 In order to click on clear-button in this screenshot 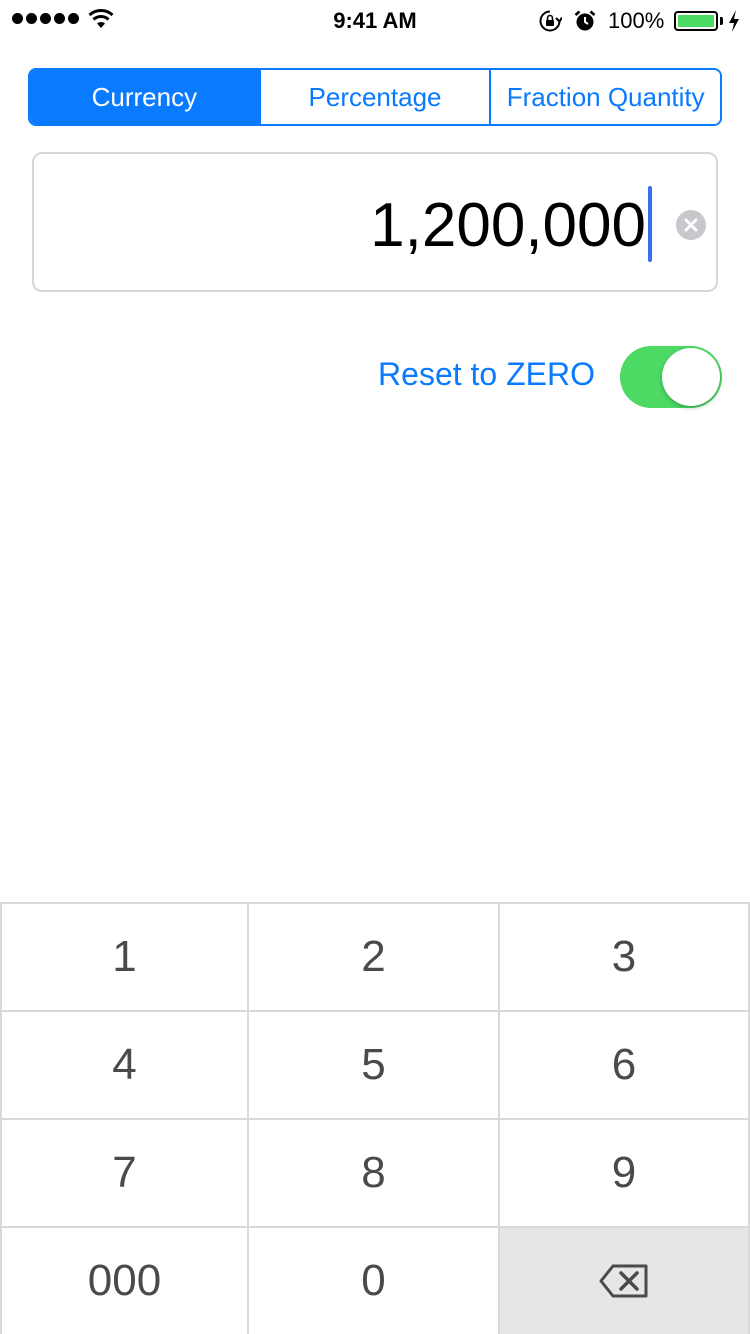, I will do `click(691, 225)`.